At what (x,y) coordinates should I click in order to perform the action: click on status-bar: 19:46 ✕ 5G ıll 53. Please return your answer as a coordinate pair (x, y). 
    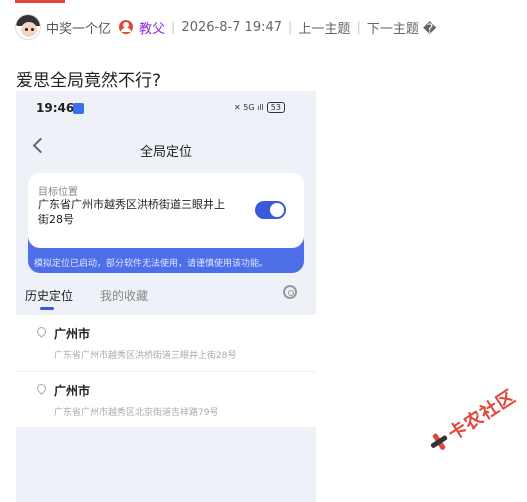
    Looking at the image, I should click on (166, 109).